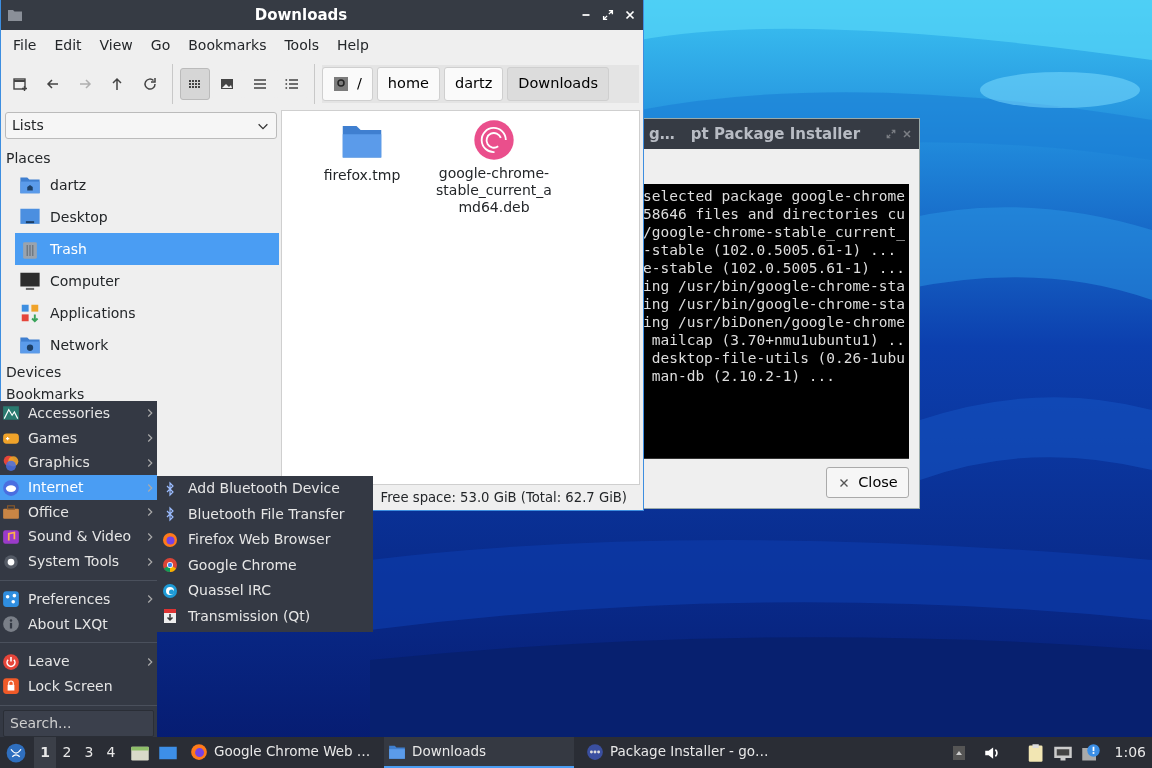 This screenshot has height=768, width=1152. Describe the element at coordinates (265, 565) in the screenshot. I see `menu-item: Google Chrome` at that location.